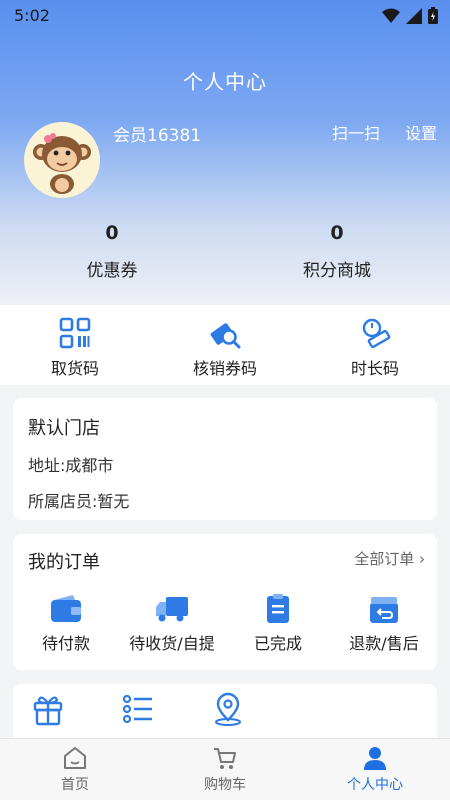 The width and height of the screenshot is (450, 800). What do you see at coordinates (71, 465) in the screenshot?
I see `store-address: 地址:成都市` at bounding box center [71, 465].